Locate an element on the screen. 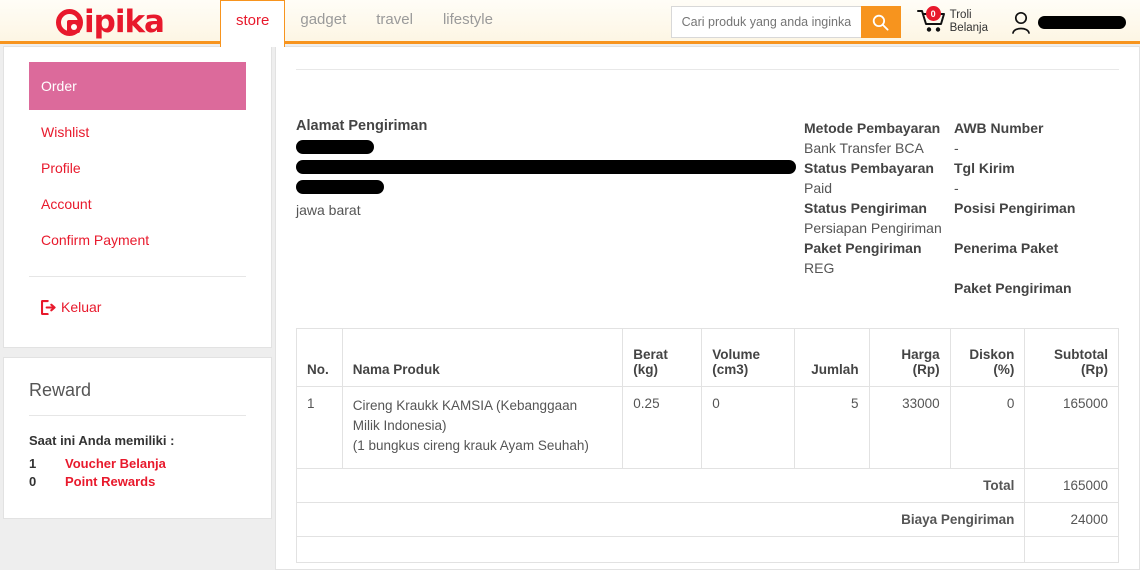  sidebar-item-wishlist-label: Wishlist is located at coordinates (65, 132).